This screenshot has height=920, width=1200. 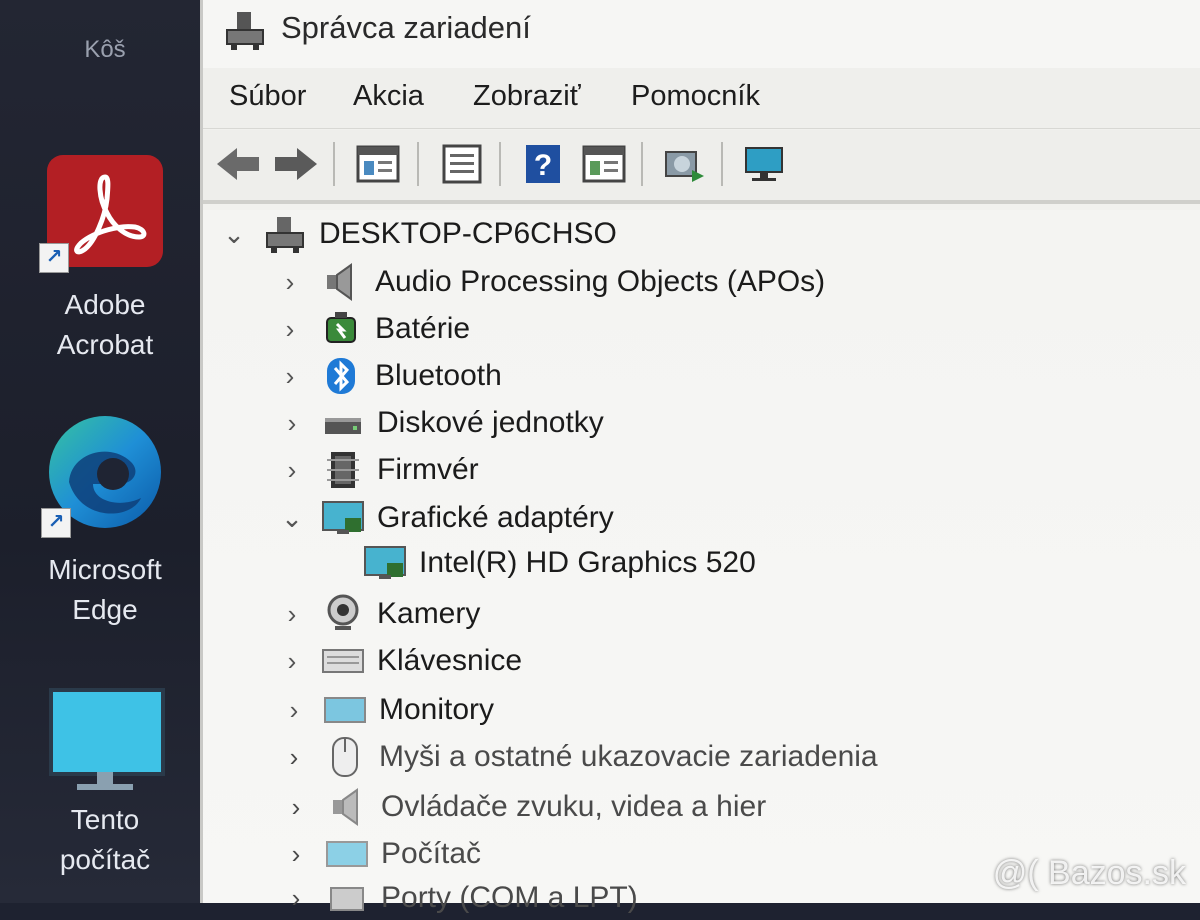 What do you see at coordinates (495, 517) in the screenshot?
I see `tree-item-label: Grafické adaptéry` at bounding box center [495, 517].